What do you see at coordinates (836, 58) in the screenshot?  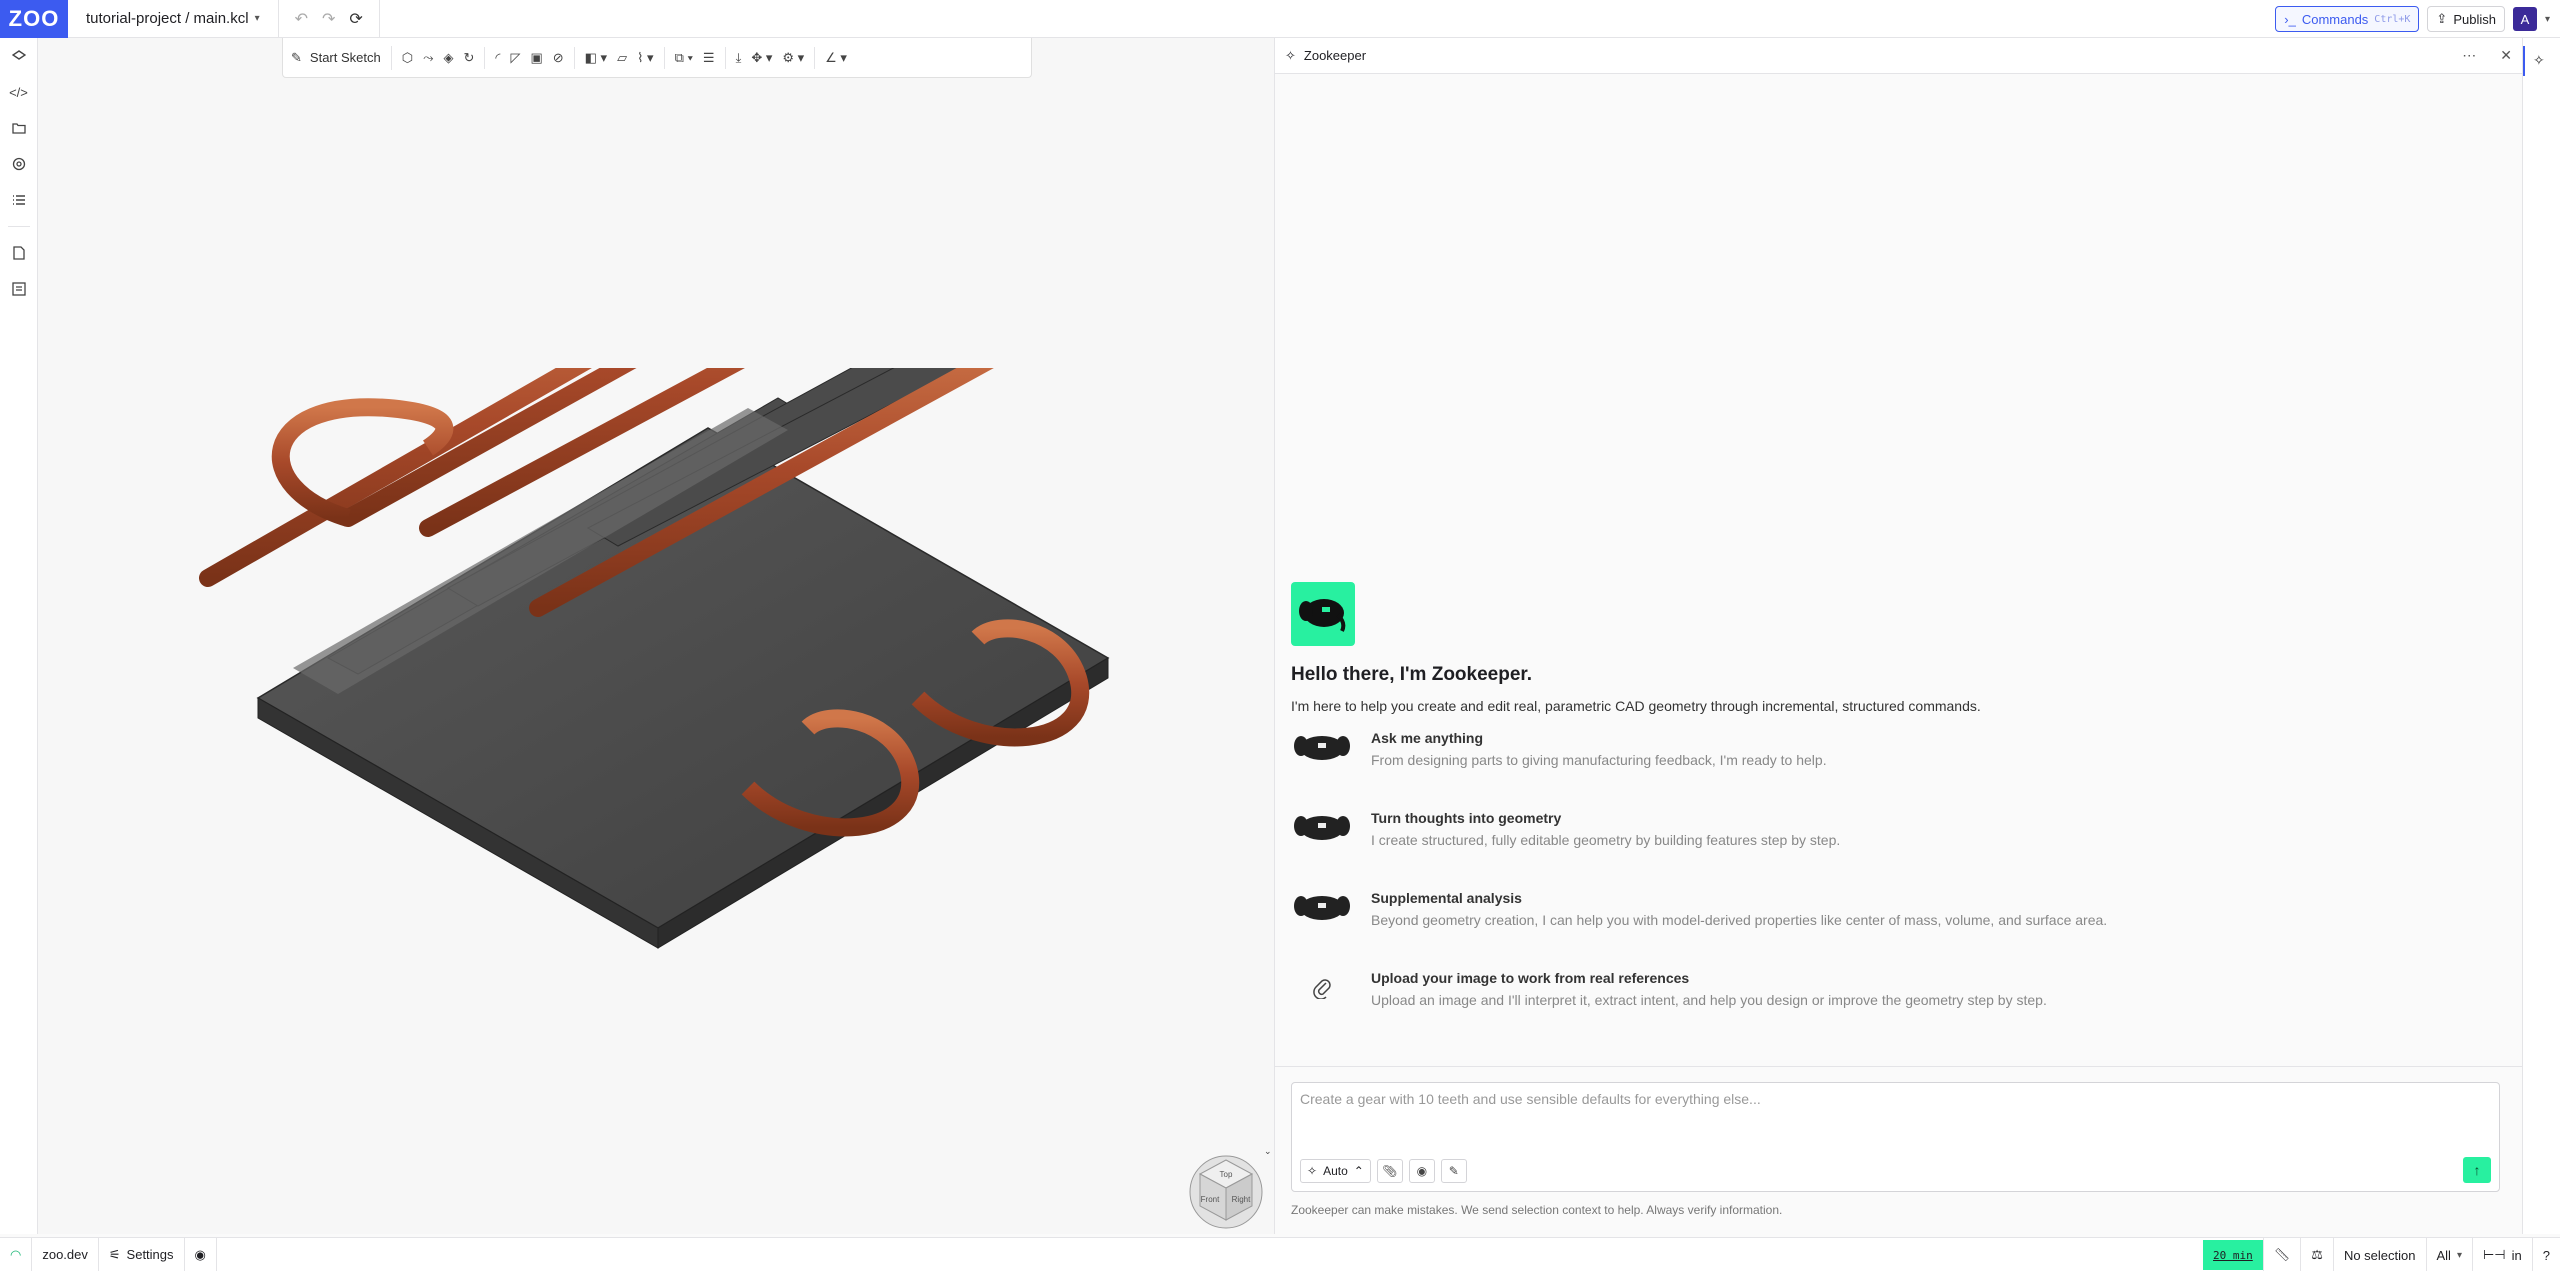 I see `measure-angle-icon: ∠ ▾` at bounding box center [836, 58].